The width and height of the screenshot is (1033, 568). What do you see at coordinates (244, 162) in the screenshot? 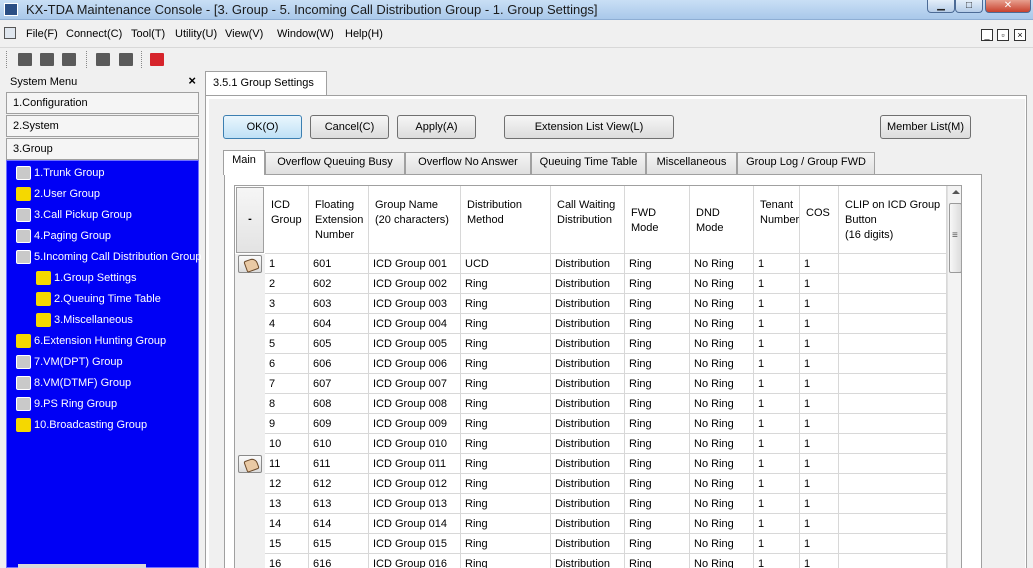
I see `tab-main: Main` at bounding box center [244, 162].